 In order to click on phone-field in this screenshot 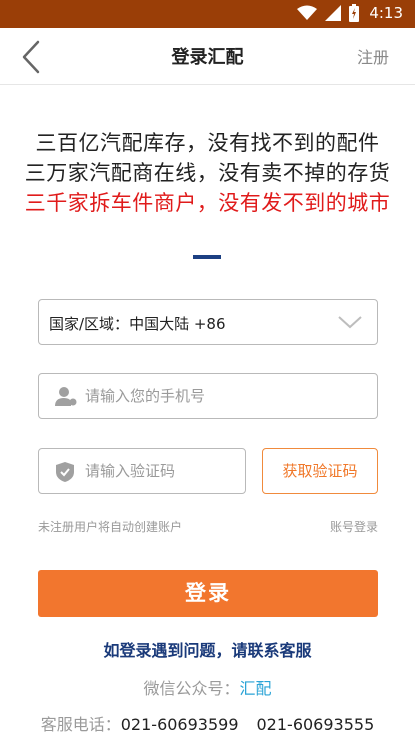, I will do `click(208, 396)`.